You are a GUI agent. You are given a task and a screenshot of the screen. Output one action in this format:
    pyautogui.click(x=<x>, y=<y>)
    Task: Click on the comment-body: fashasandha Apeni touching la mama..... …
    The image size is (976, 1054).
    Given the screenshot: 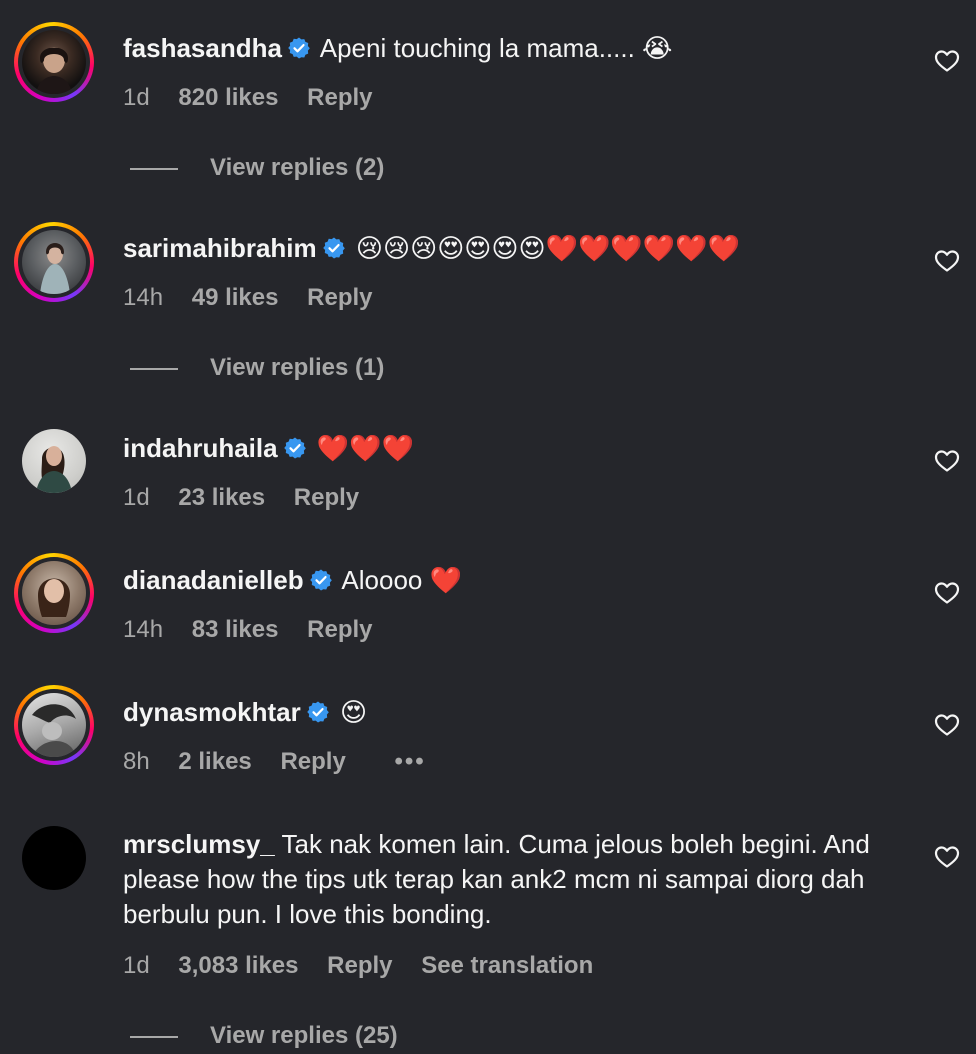 What is the action you would take?
    pyautogui.click(x=509, y=48)
    